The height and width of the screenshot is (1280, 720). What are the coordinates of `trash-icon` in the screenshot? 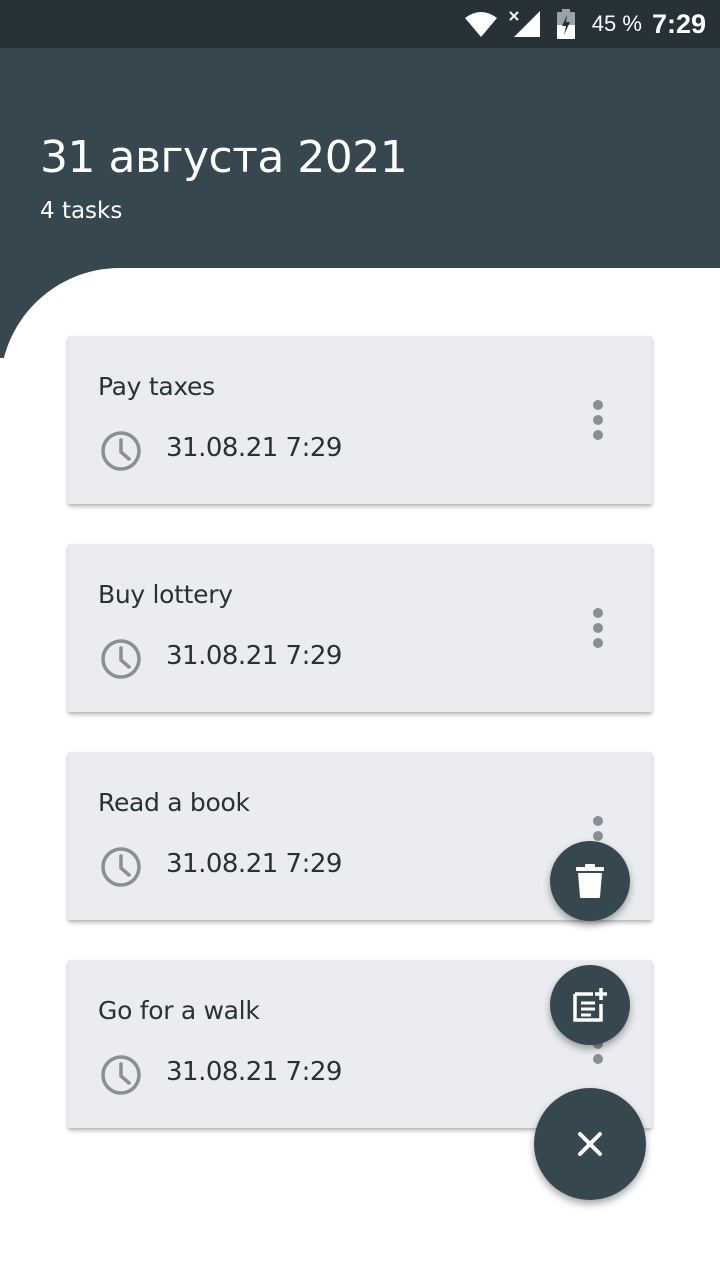 It's located at (590, 881).